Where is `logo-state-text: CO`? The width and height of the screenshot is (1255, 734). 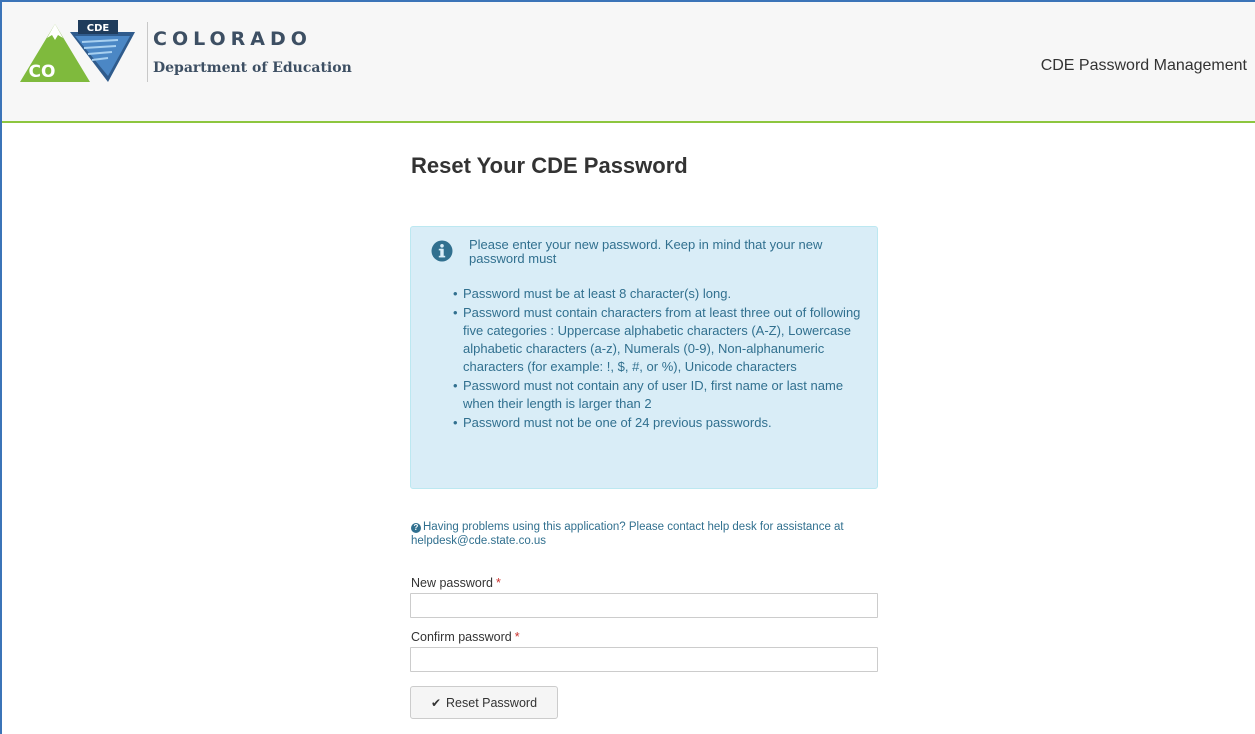
logo-state-text: CO is located at coordinates (42, 72).